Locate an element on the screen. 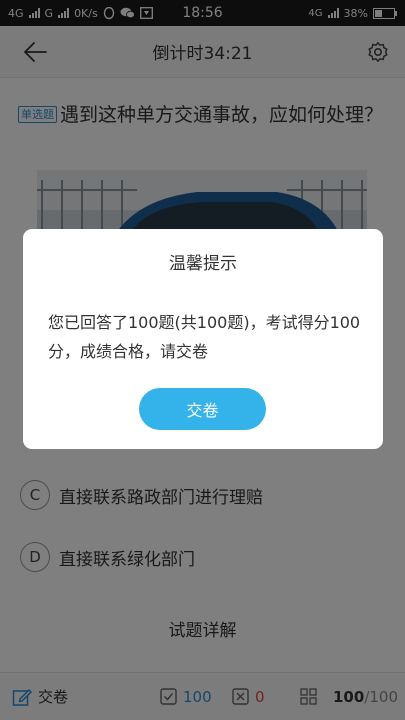  dialog-title: 温馨提示 is located at coordinates (203, 264).